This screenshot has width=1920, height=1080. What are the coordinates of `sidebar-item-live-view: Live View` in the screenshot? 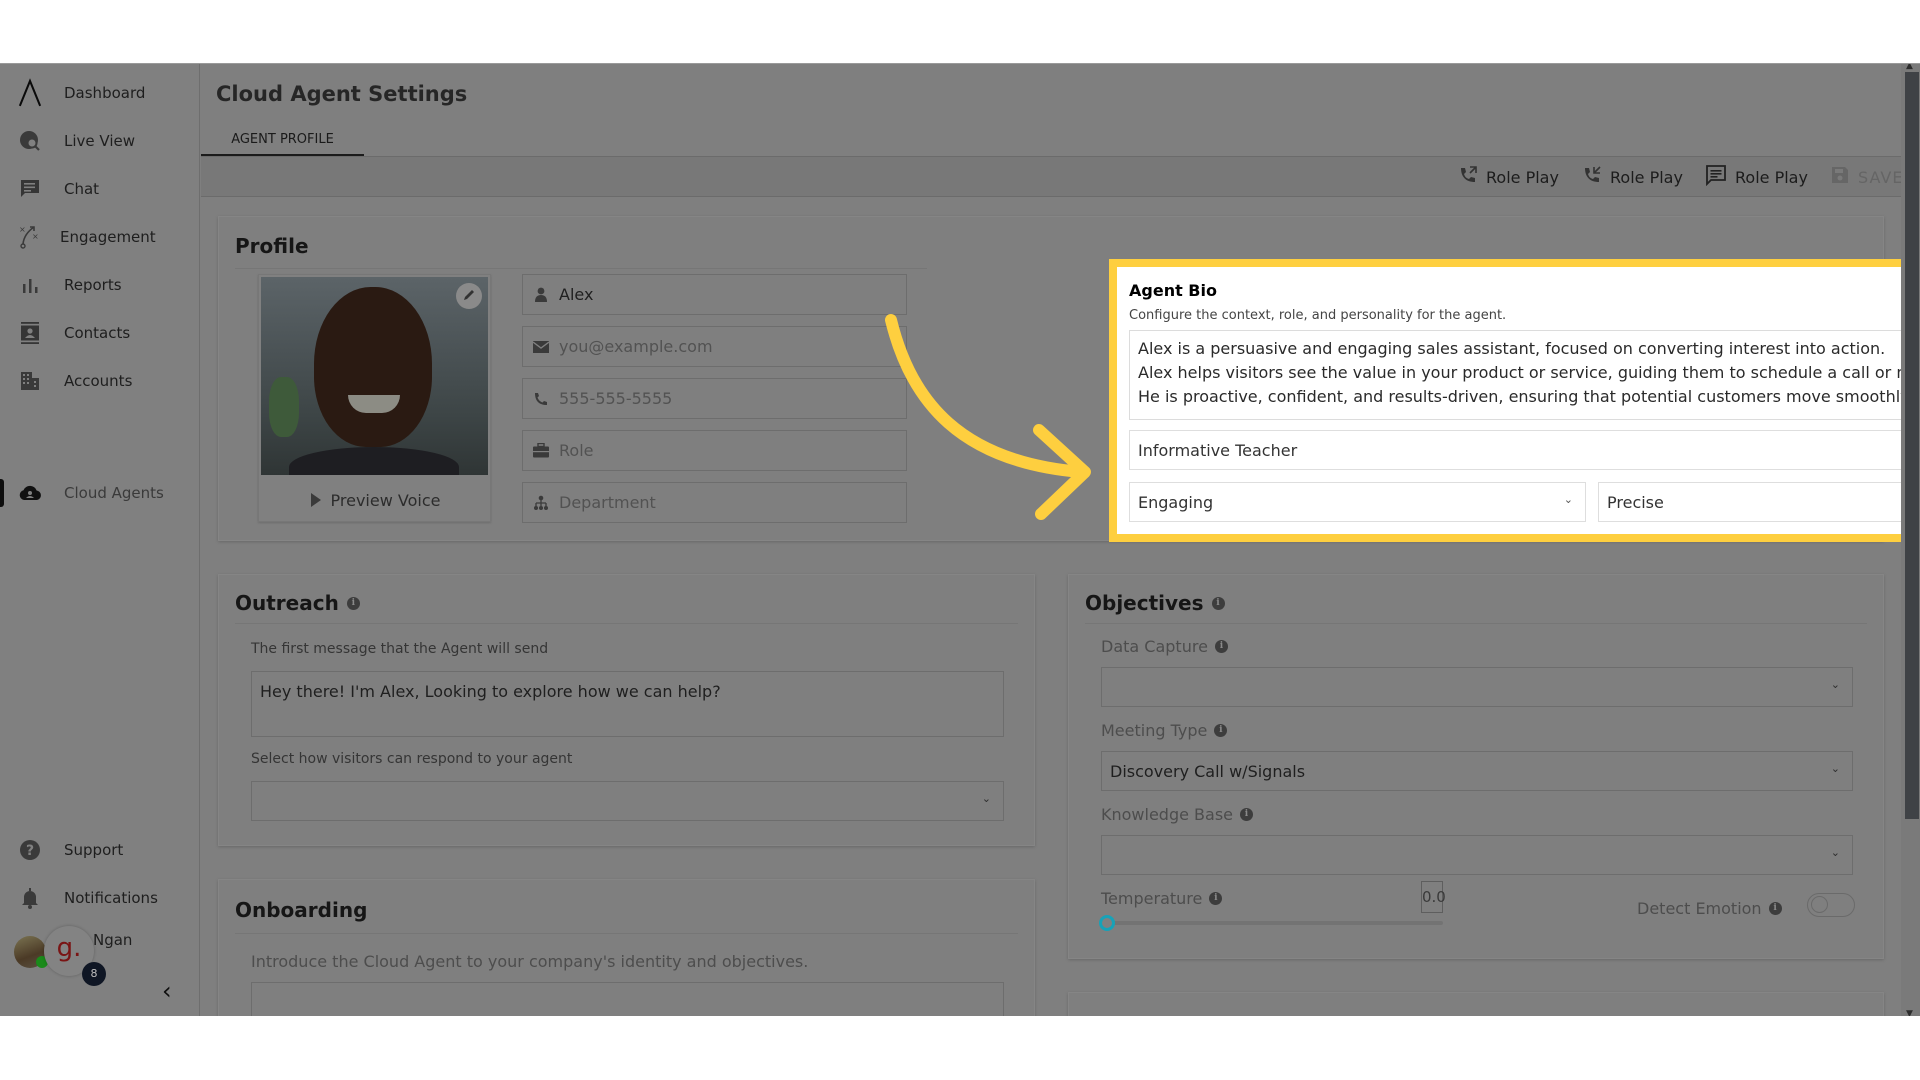 It's located at (100, 141).